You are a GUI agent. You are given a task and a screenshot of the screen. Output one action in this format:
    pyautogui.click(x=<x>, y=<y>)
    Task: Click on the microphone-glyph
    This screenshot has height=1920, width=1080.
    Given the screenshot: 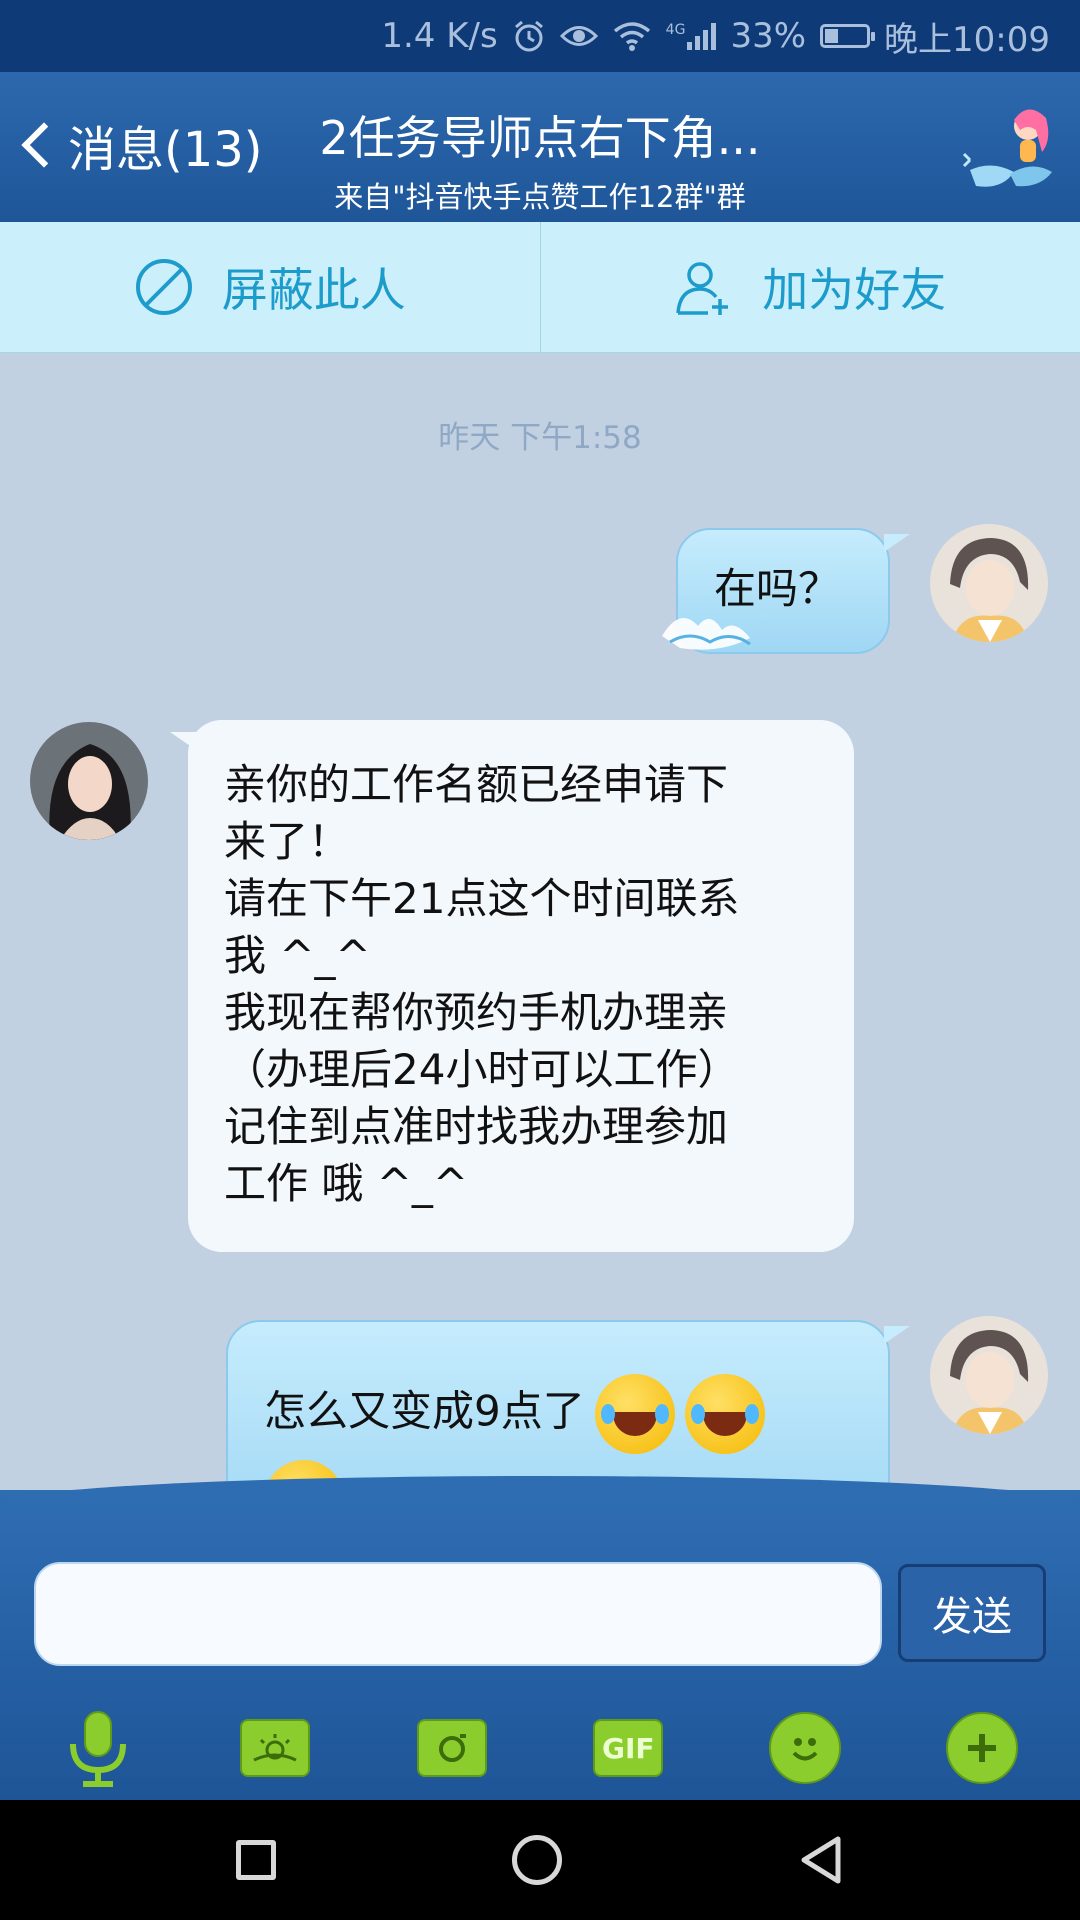 What is the action you would take?
    pyautogui.click(x=98, y=1749)
    